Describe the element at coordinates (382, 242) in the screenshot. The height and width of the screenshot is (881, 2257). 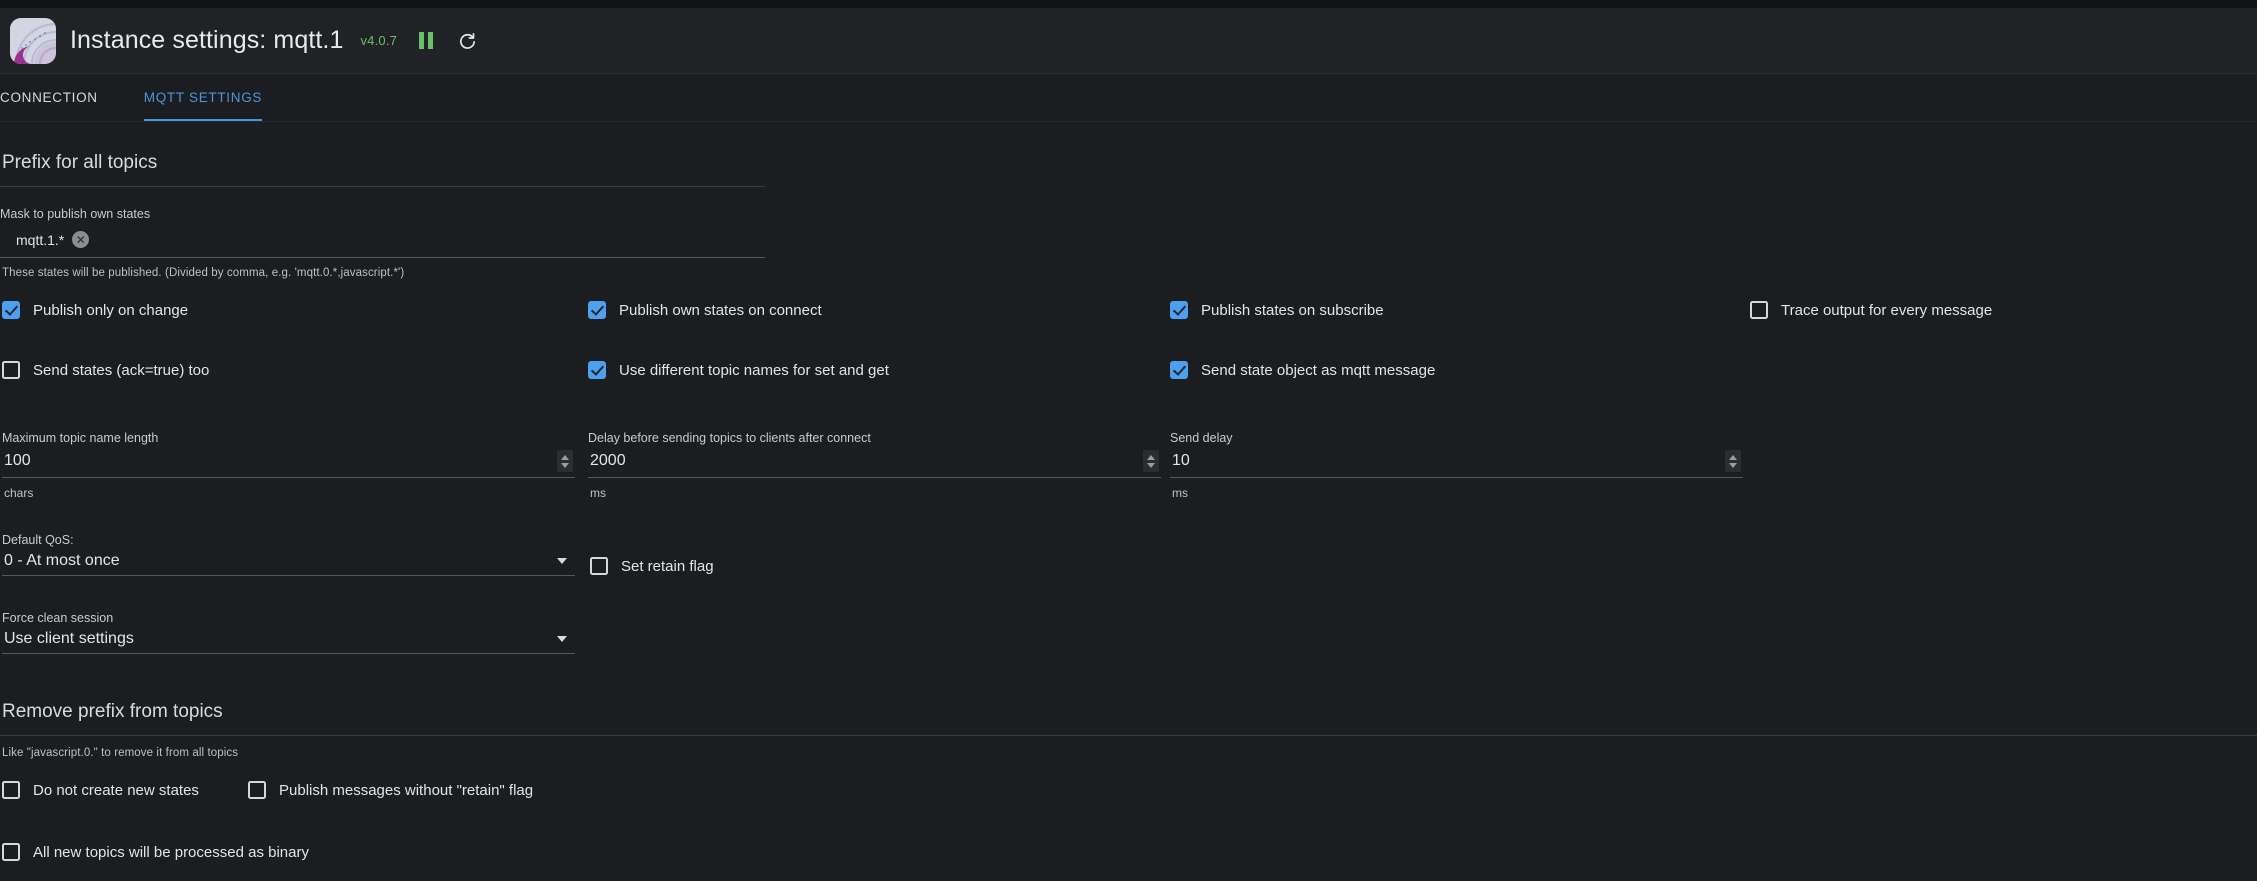
I see `mask-chips-input: mqtt.1.* ✕` at that location.